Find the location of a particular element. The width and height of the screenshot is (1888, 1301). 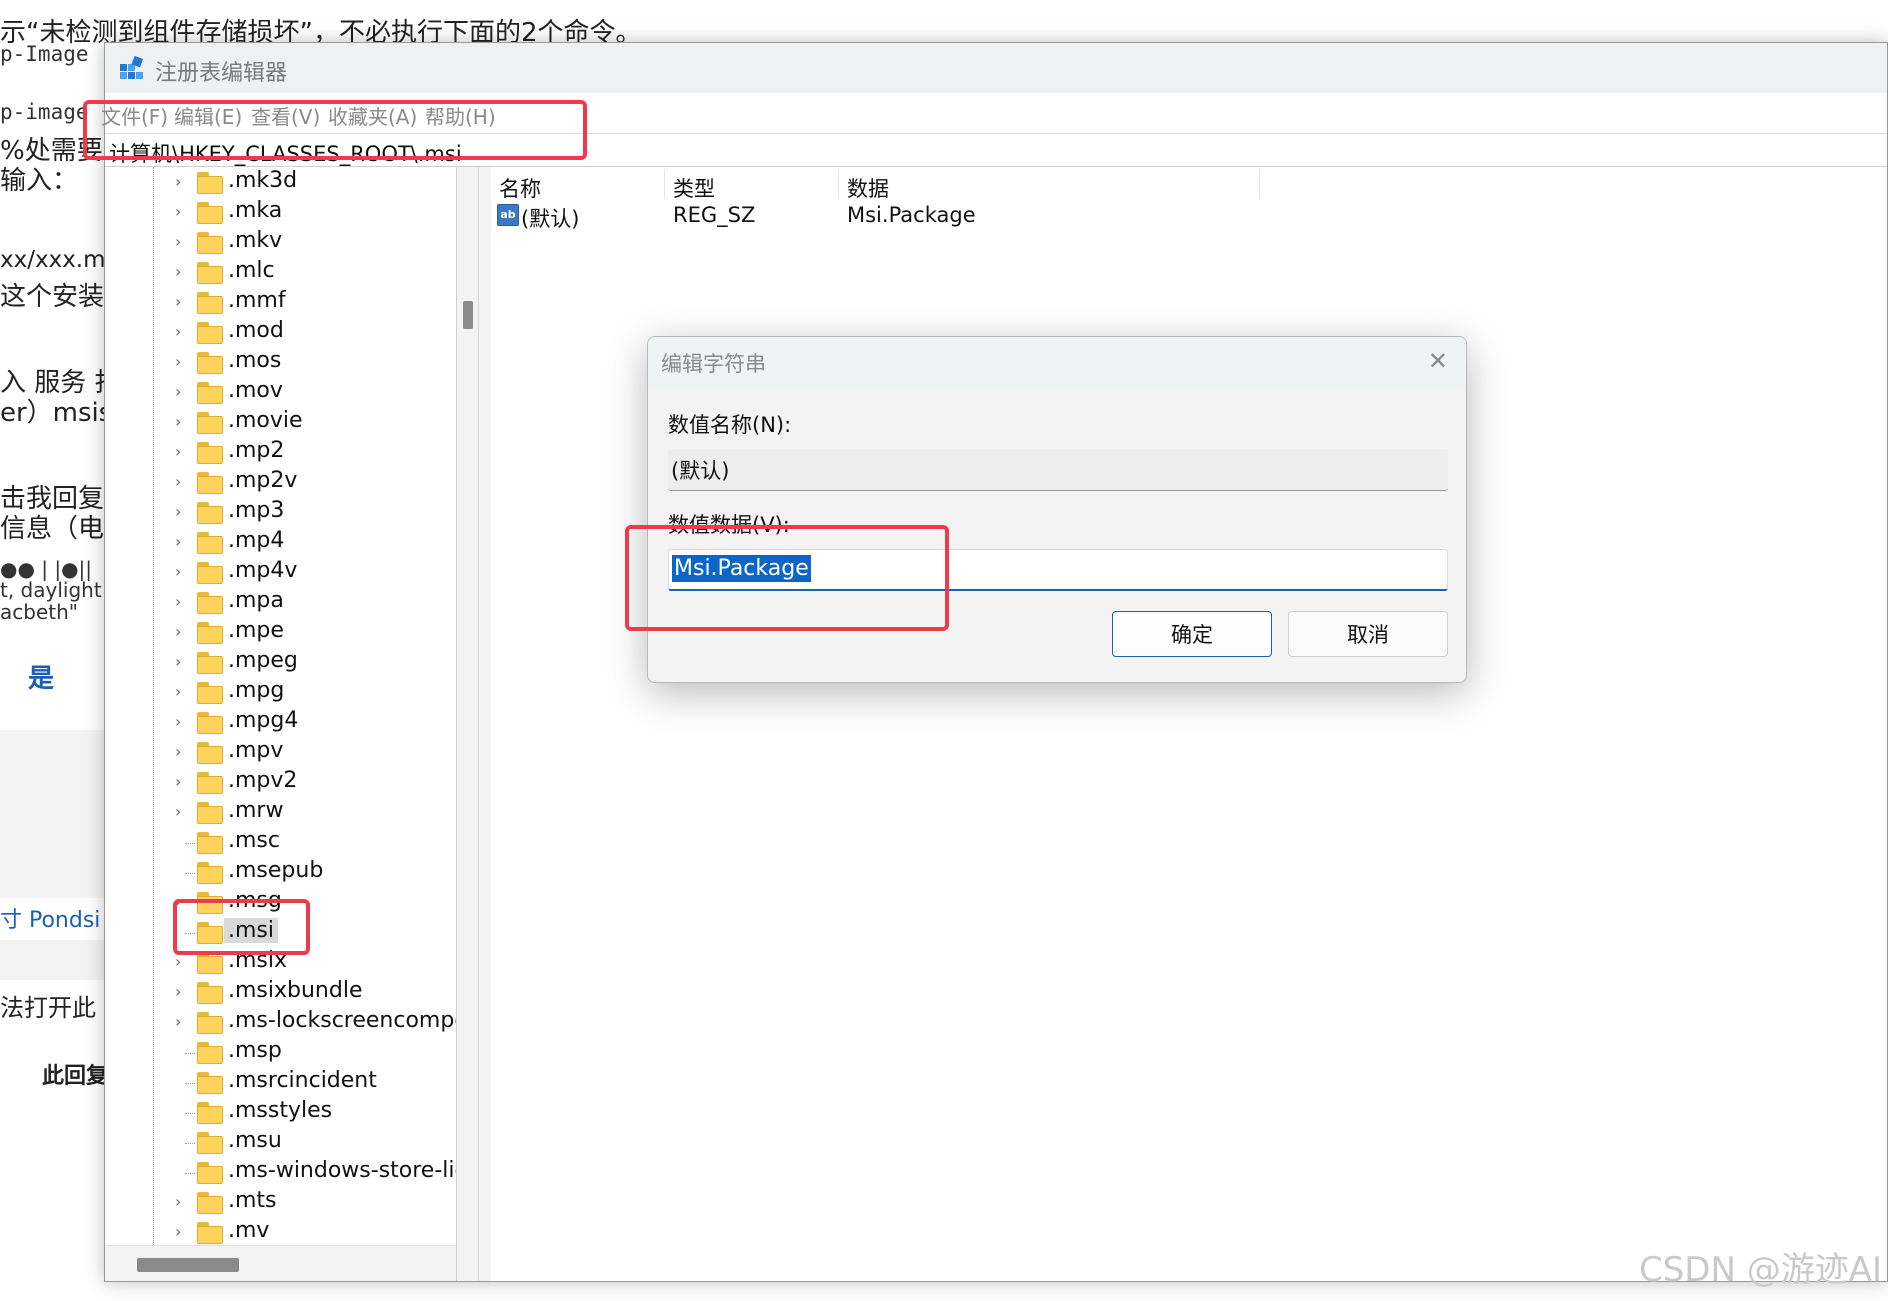

bg-code-line: p-image is located at coordinates (44, 112).